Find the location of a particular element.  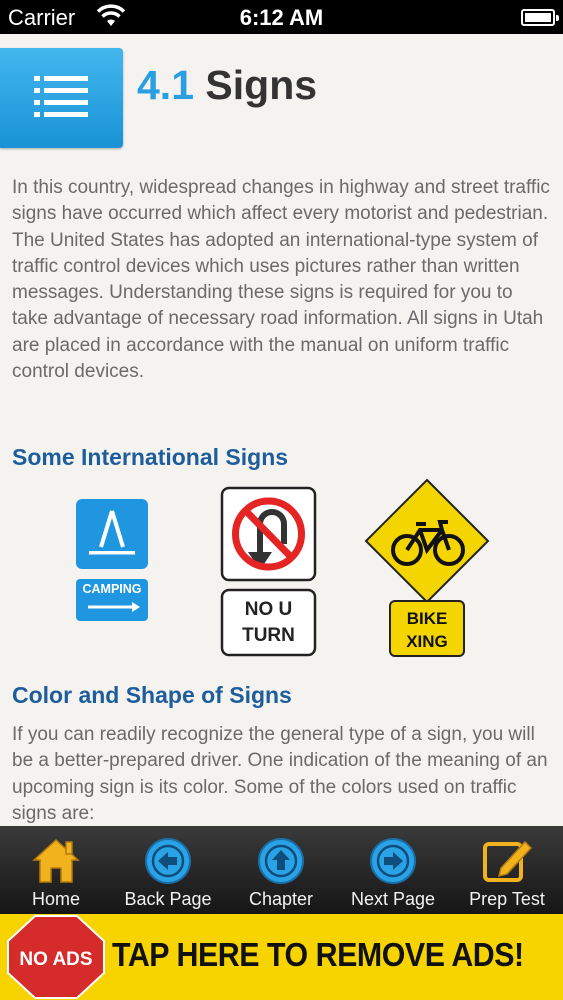

clock: 6:12 AM is located at coordinates (281, 17).